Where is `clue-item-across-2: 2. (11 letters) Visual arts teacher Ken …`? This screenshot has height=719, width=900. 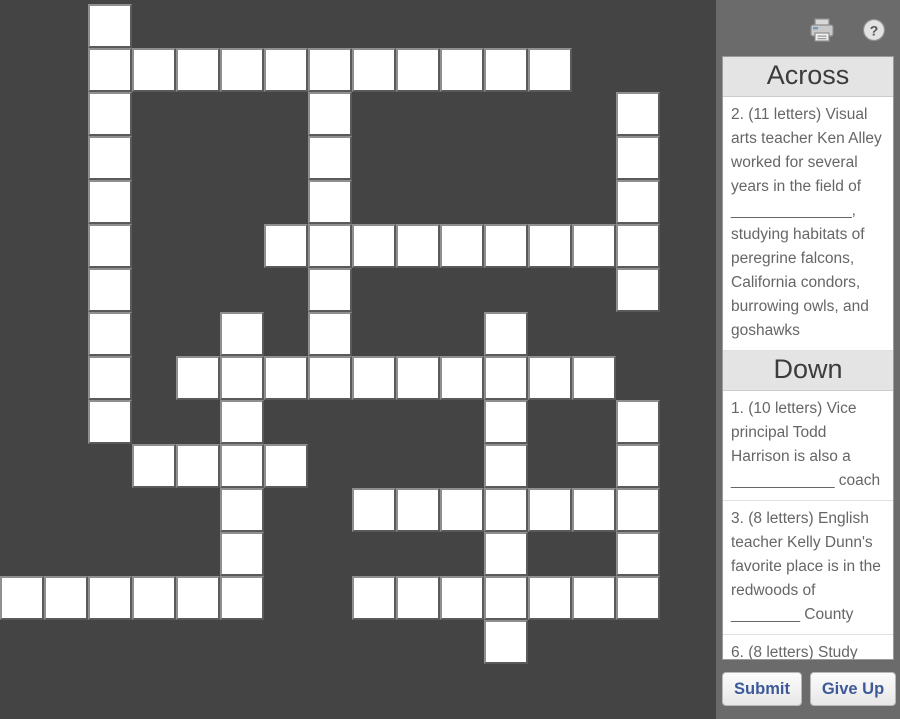 clue-item-across-2: 2. (11 letters) Visual arts teacher Ken … is located at coordinates (808, 224).